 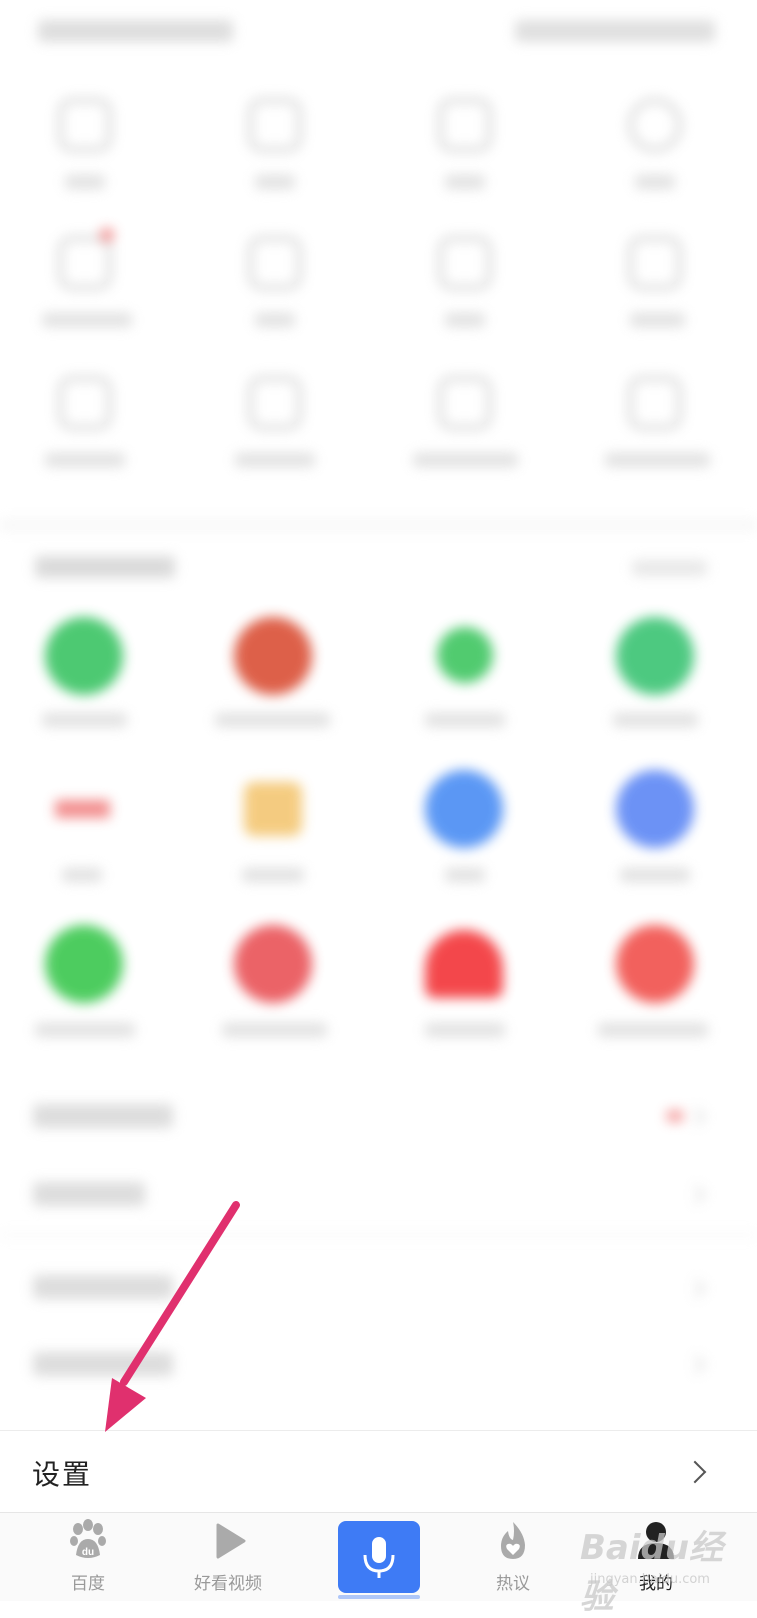 I want to click on nav-item-baidu: du 百度, so click(x=88, y=1557).